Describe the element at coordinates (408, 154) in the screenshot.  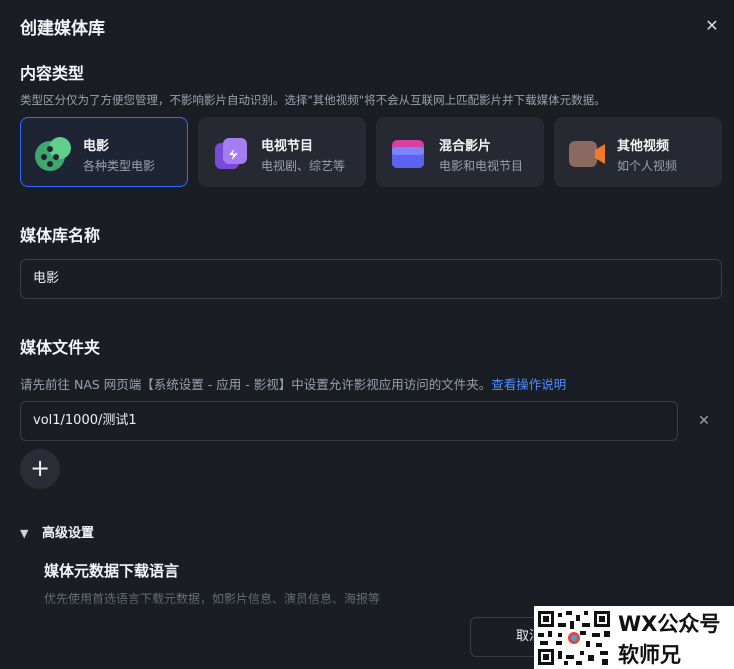
I see `folder-icon` at that location.